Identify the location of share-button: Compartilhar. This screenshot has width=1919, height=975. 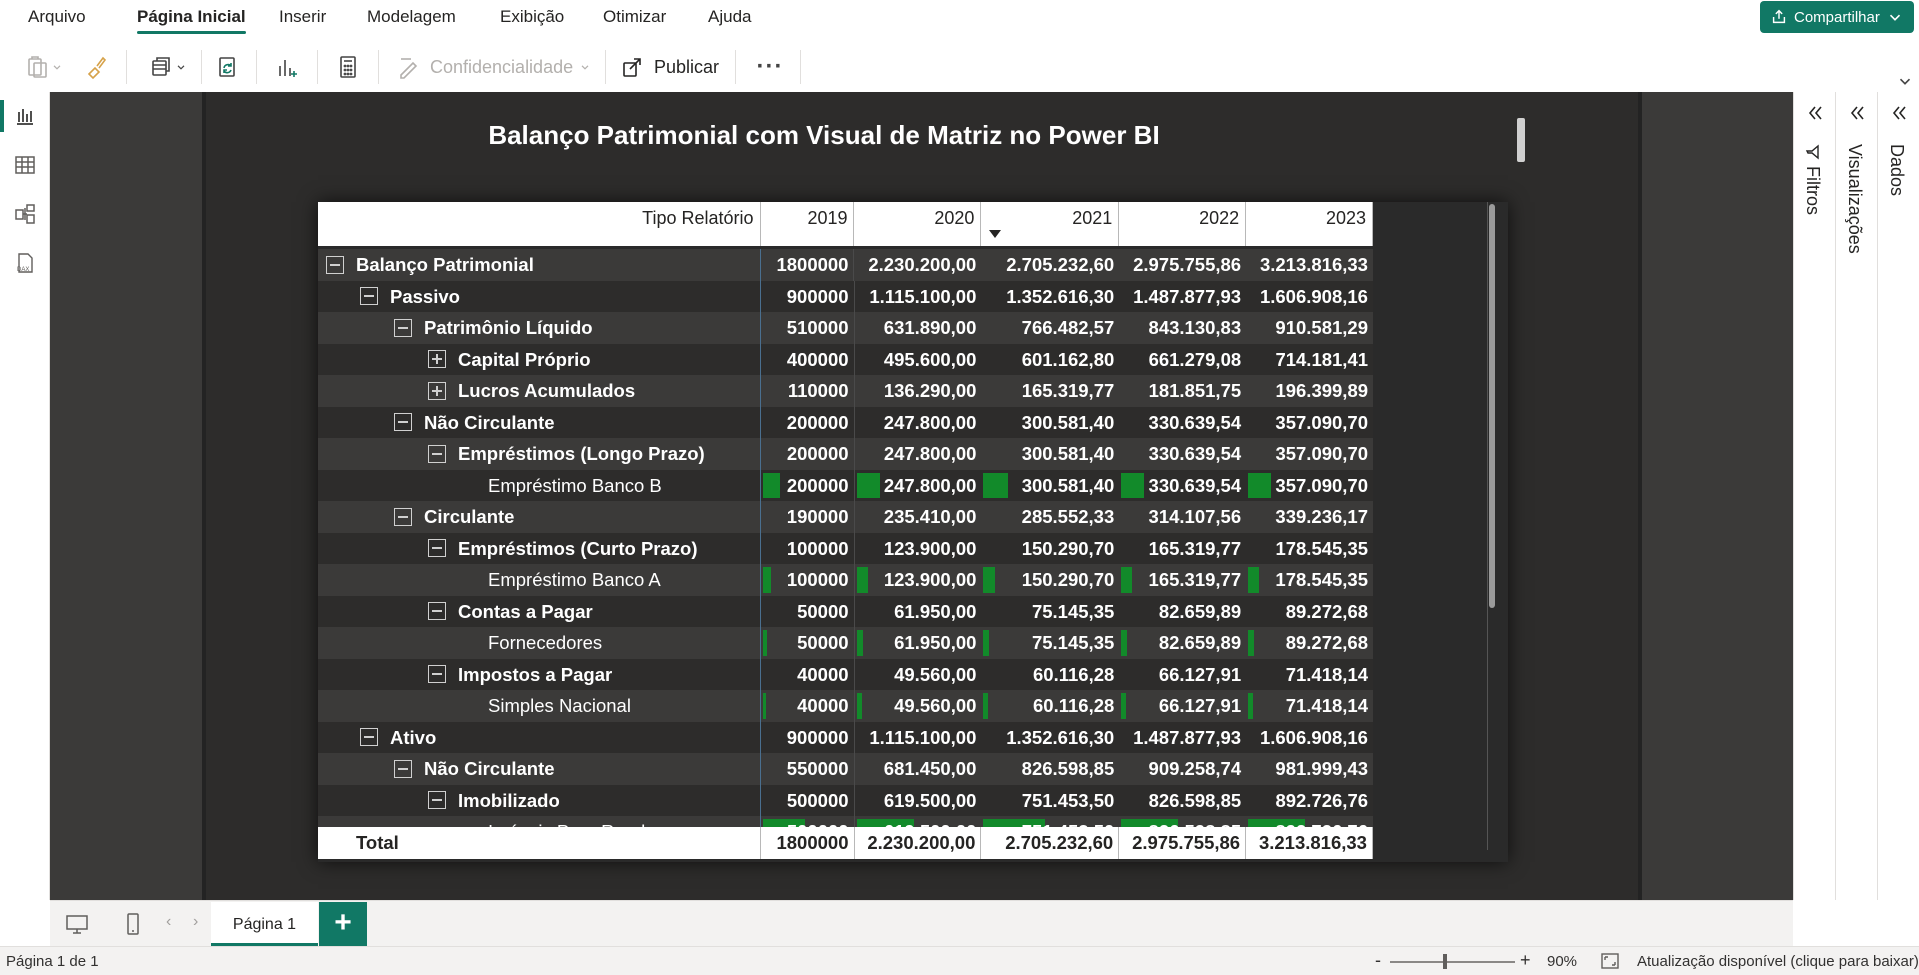
(1837, 17).